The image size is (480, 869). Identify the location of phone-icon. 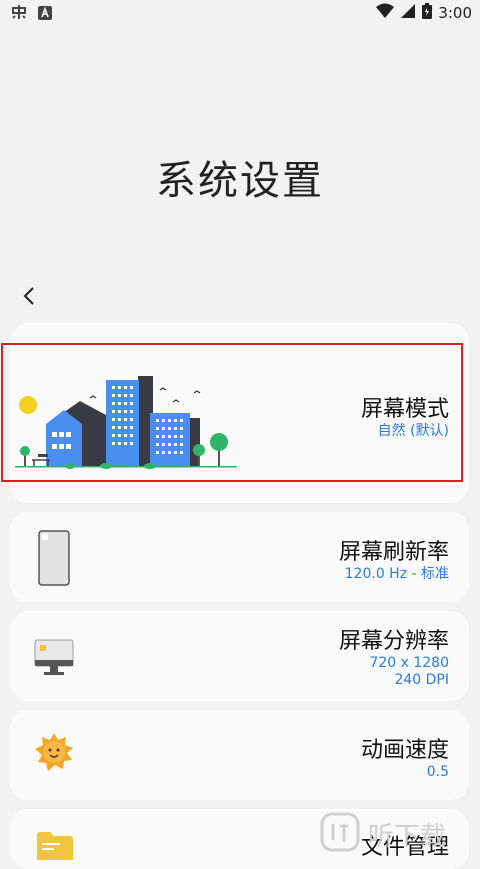
(54, 558).